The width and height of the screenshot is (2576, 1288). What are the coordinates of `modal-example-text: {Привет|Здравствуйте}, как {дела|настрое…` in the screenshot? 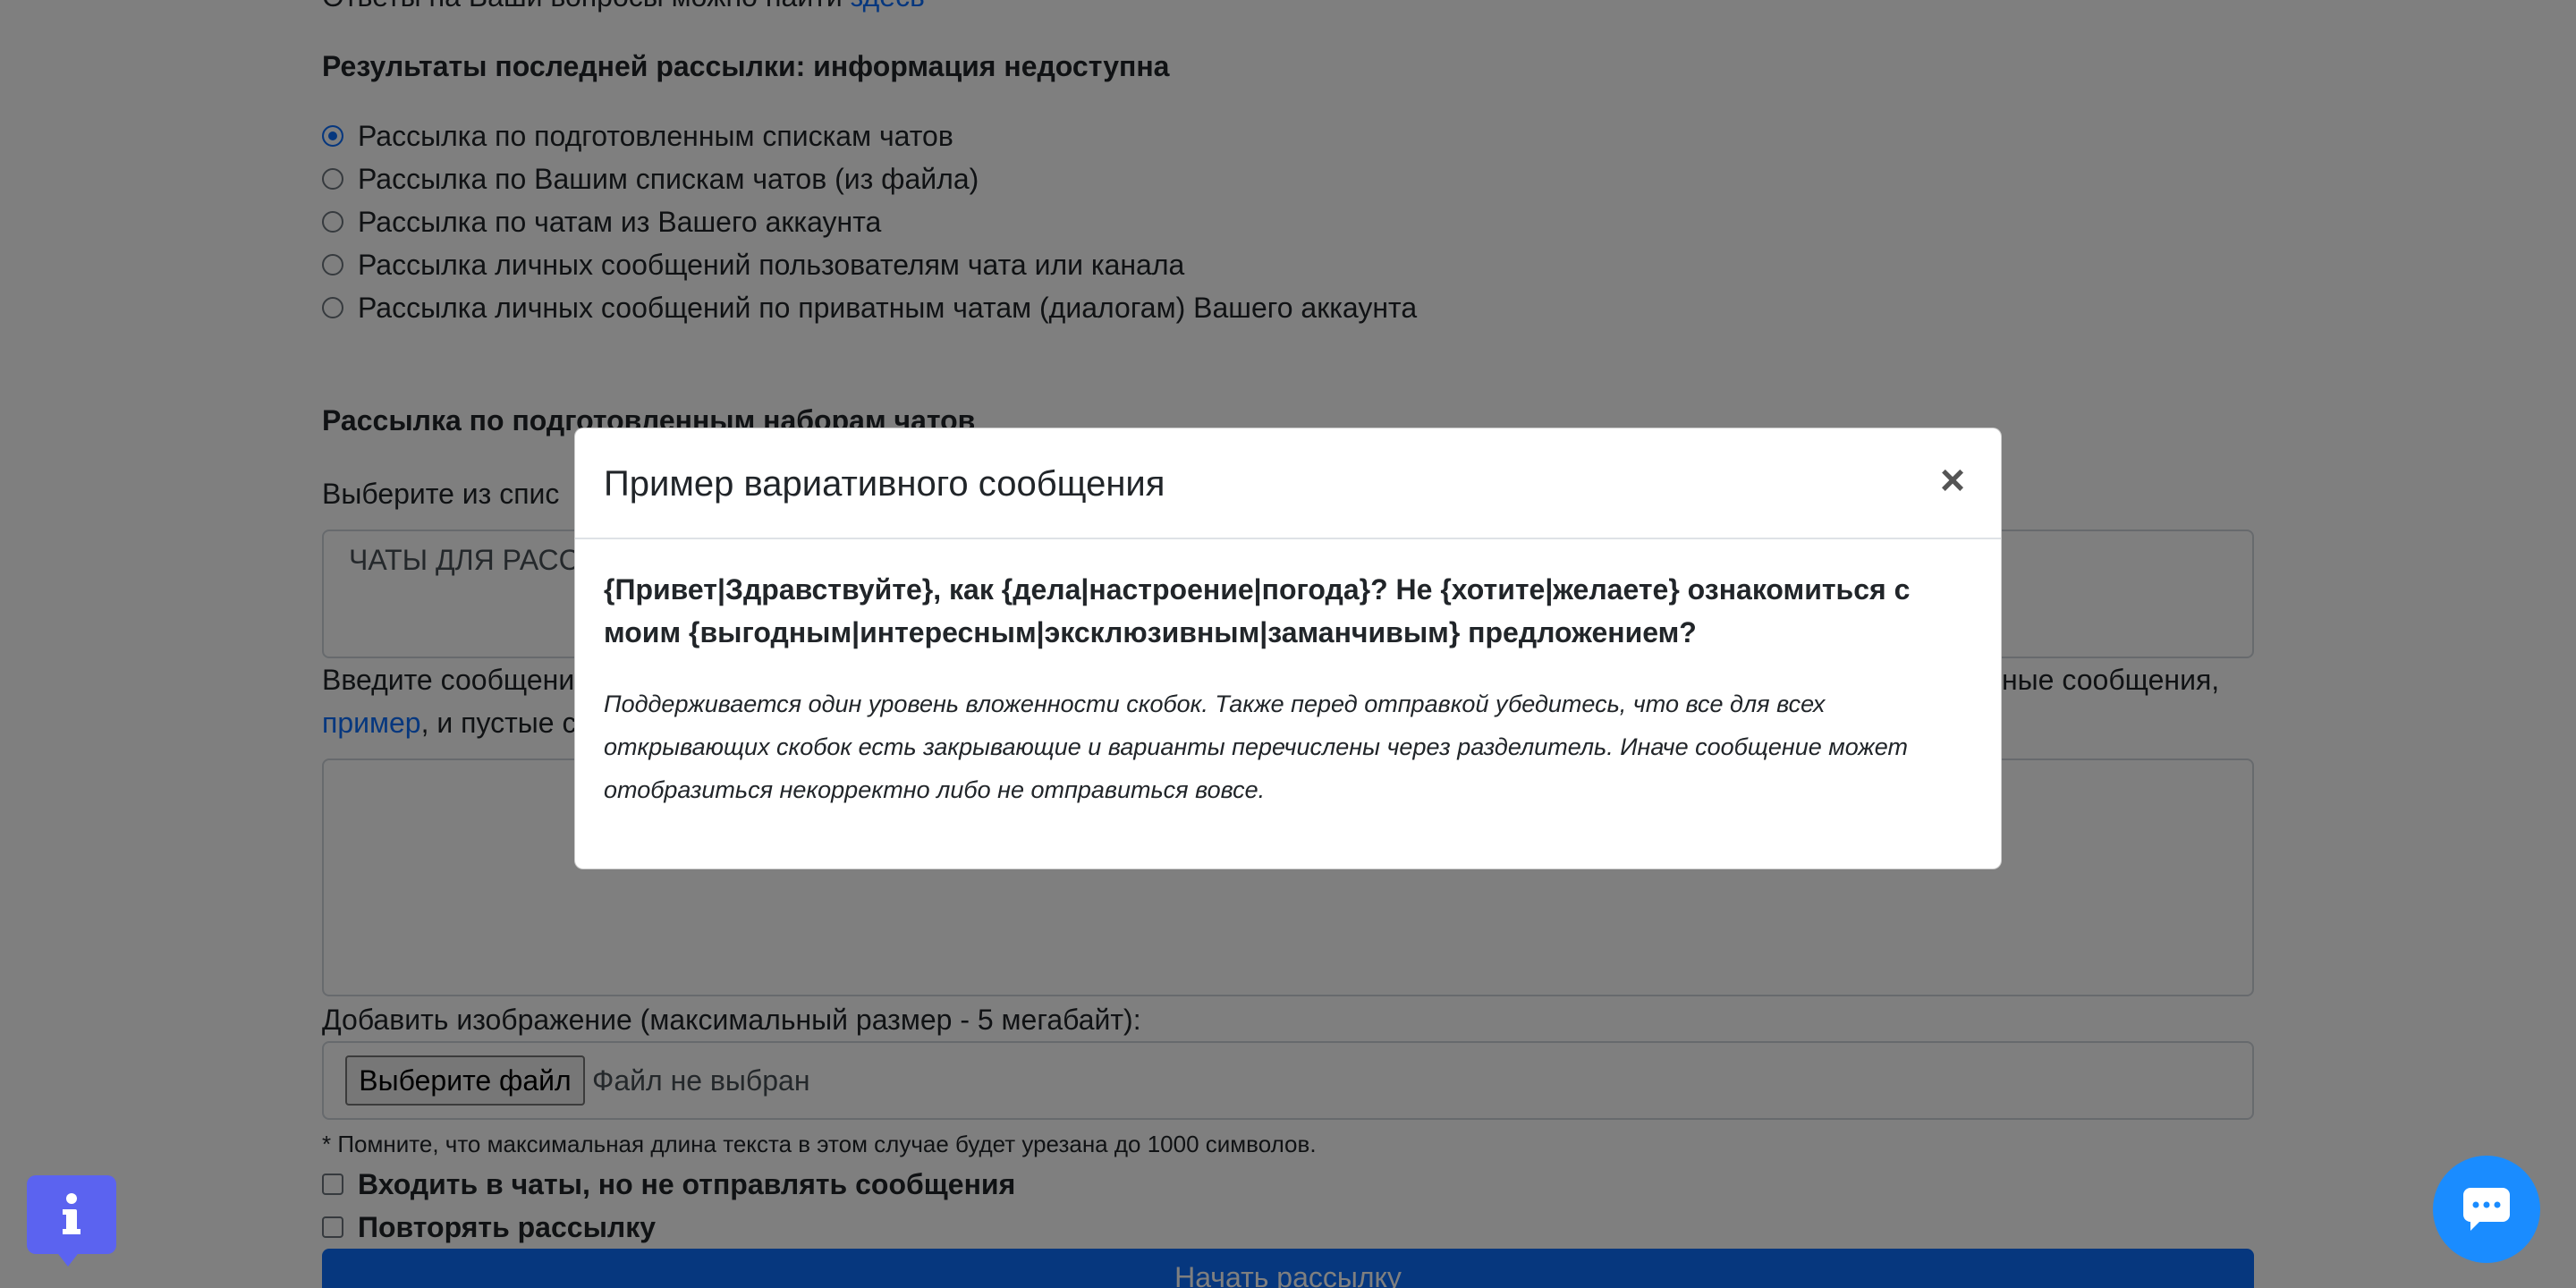 It's located at (1257, 610).